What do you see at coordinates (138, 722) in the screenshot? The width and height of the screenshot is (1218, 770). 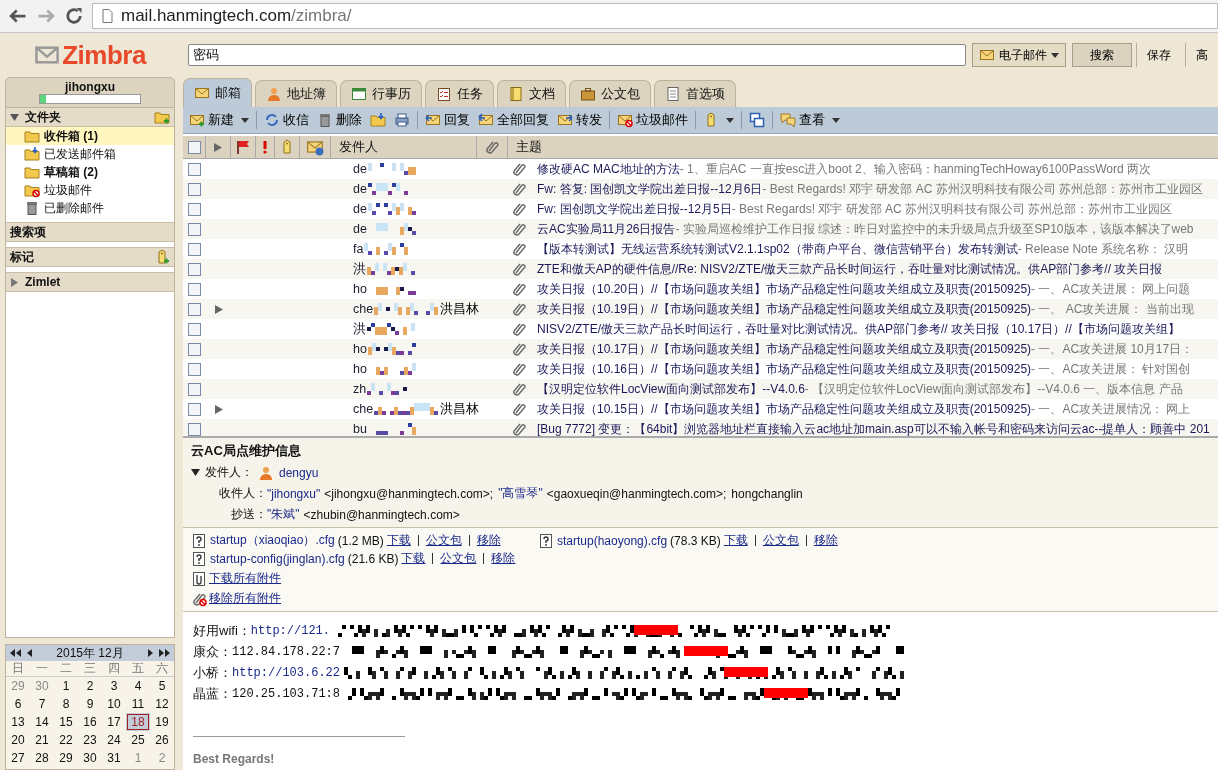 I see `calendar-day: 18` at bounding box center [138, 722].